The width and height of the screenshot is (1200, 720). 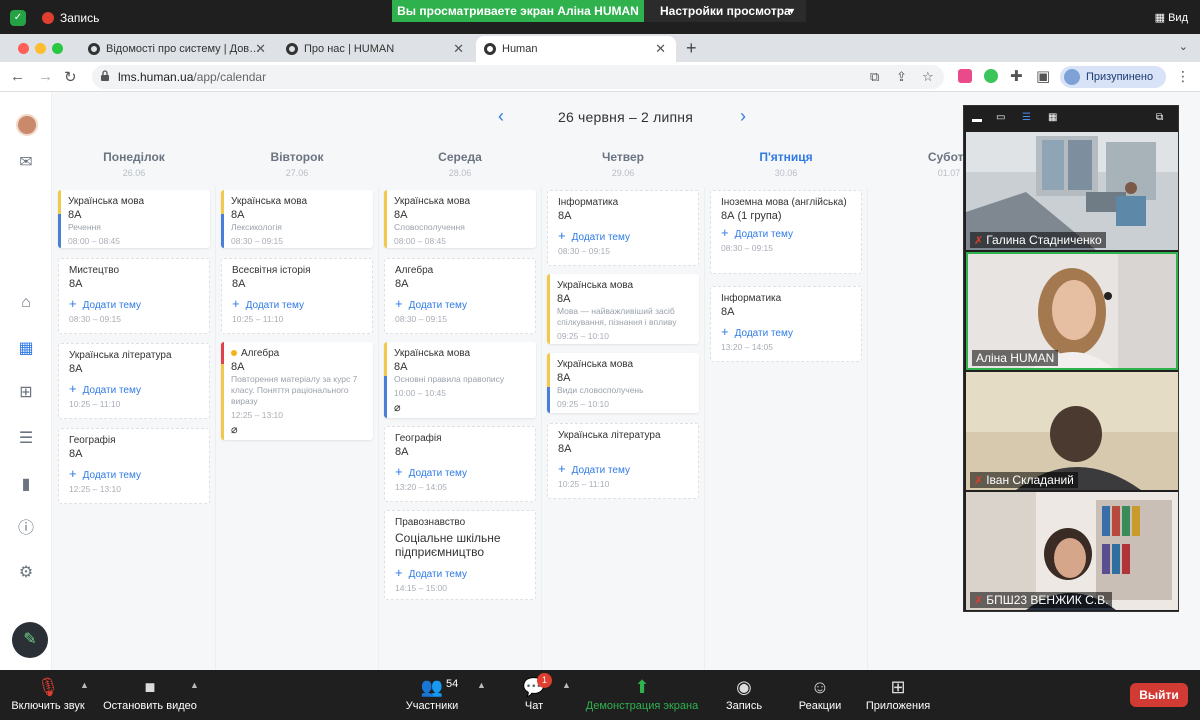 I want to click on lesson-card: Алгебра 8А + Додати тему 08:30 – 09:15, so click(x=460, y=296).